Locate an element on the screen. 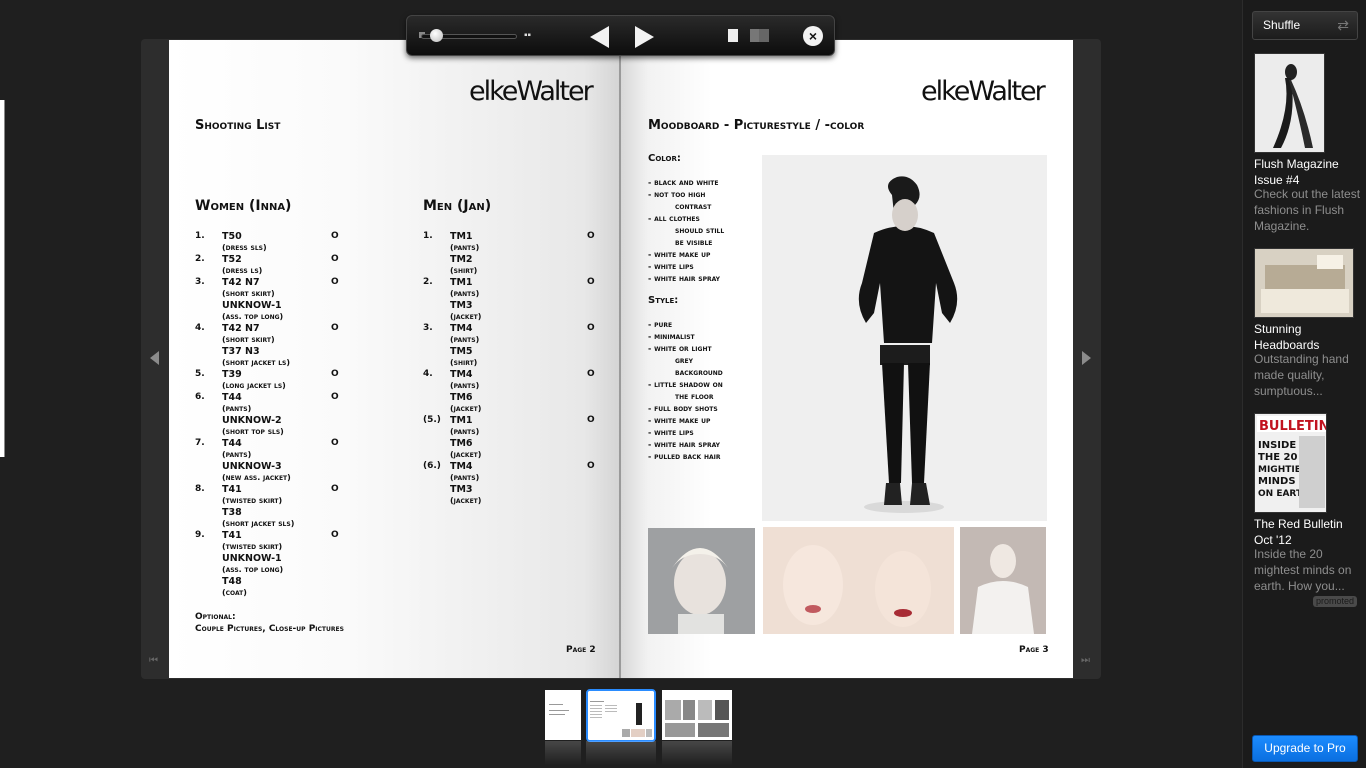  moodboard-list-item: contrast is located at coordinates (693, 206).